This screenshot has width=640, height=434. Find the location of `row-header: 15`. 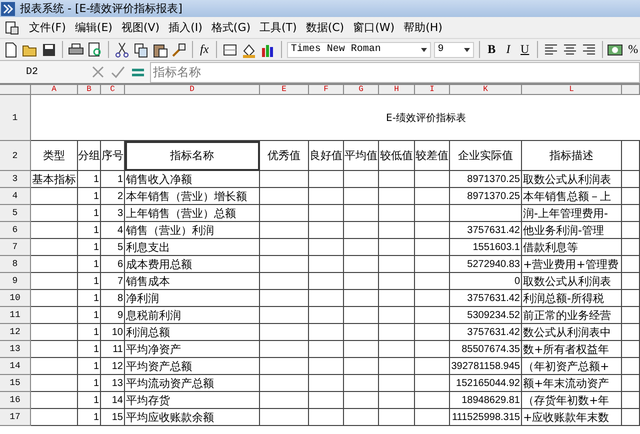

row-header: 15 is located at coordinates (15, 383).